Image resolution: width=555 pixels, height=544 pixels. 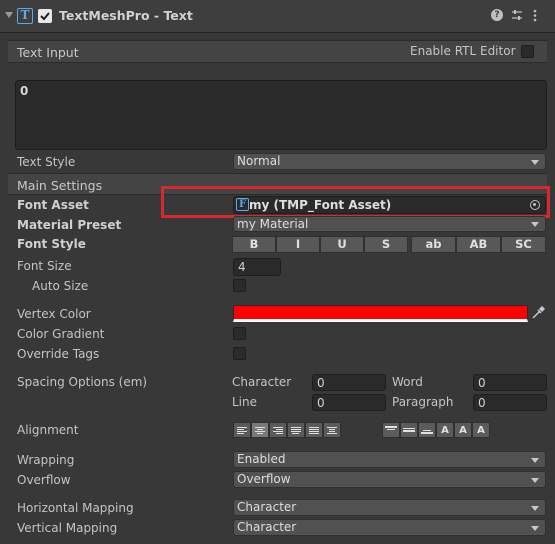 I want to click on vertex-color-label: Vertex Color, so click(x=54, y=314).